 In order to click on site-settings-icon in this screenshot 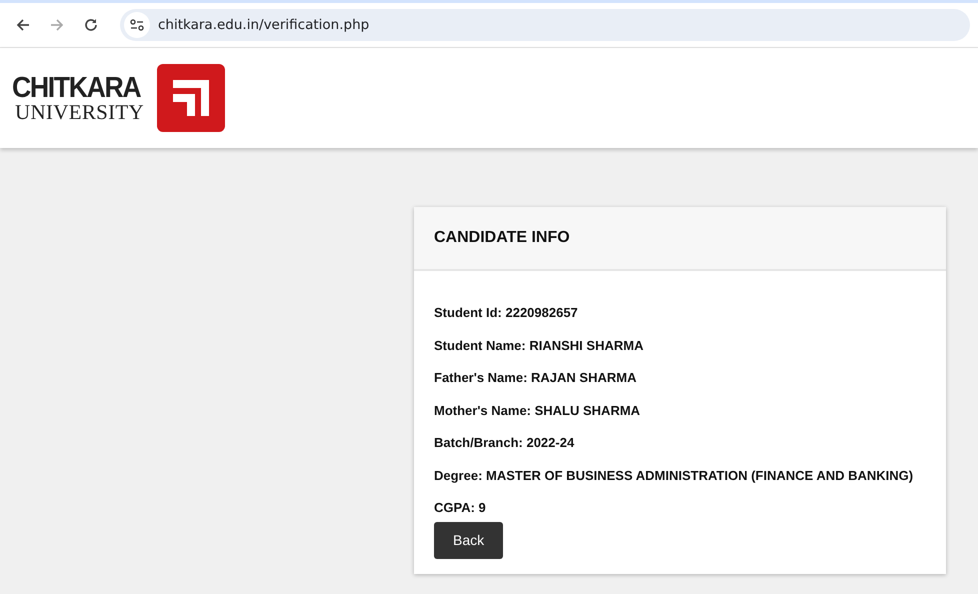, I will do `click(137, 25)`.